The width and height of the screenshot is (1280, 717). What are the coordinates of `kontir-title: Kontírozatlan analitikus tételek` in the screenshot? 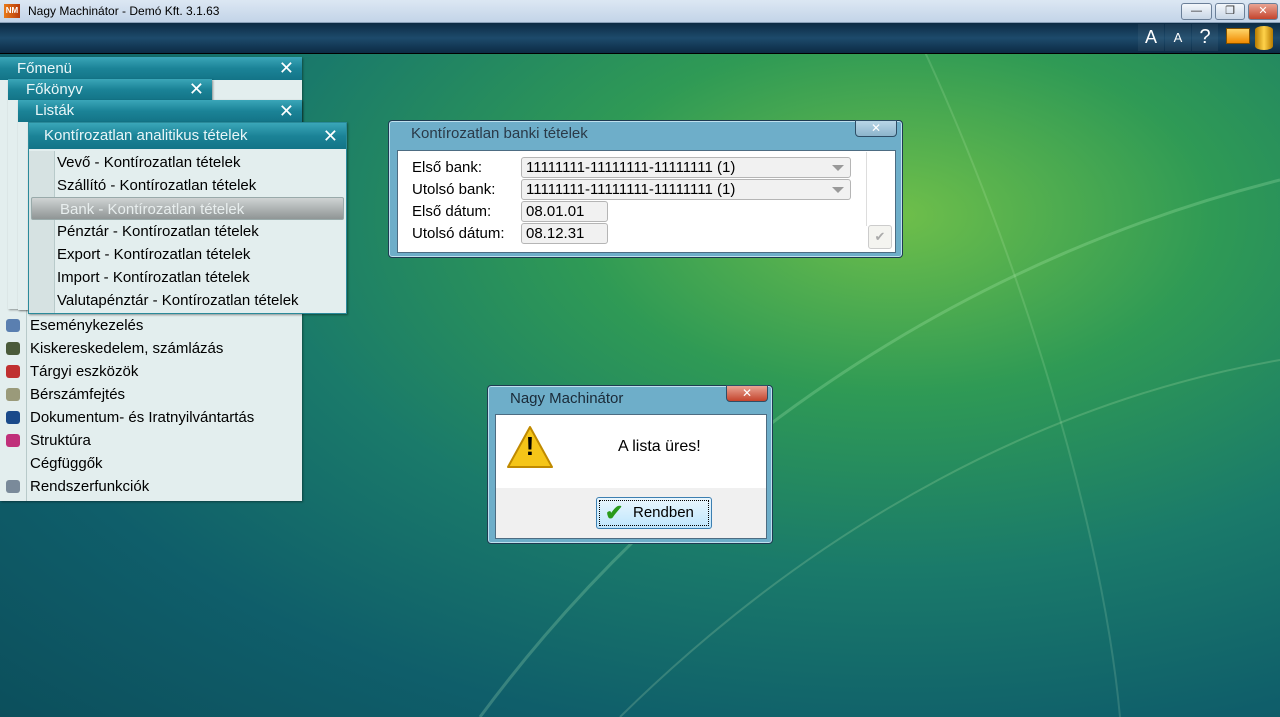 It's located at (146, 135).